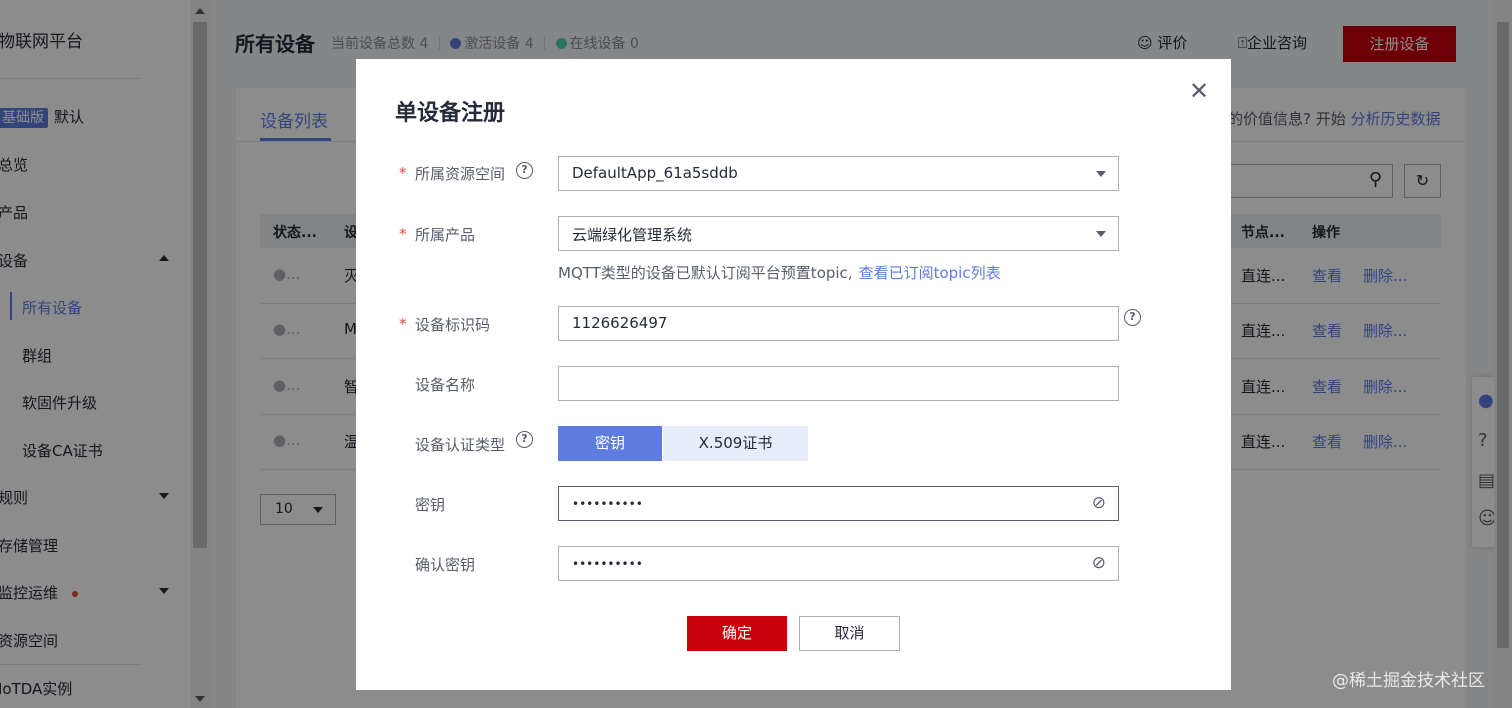 This screenshot has height=708, width=1512. What do you see at coordinates (445, 235) in the screenshot?
I see `product-label: 所属产品` at bounding box center [445, 235].